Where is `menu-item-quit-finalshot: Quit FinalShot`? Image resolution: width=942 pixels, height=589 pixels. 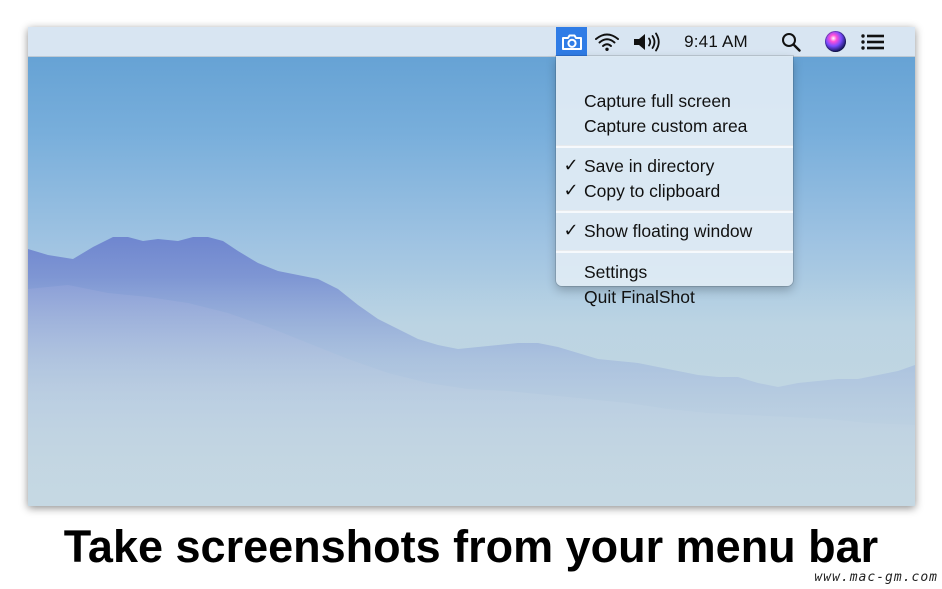
menu-item-quit-finalshot: Quit FinalShot is located at coordinates (674, 297).